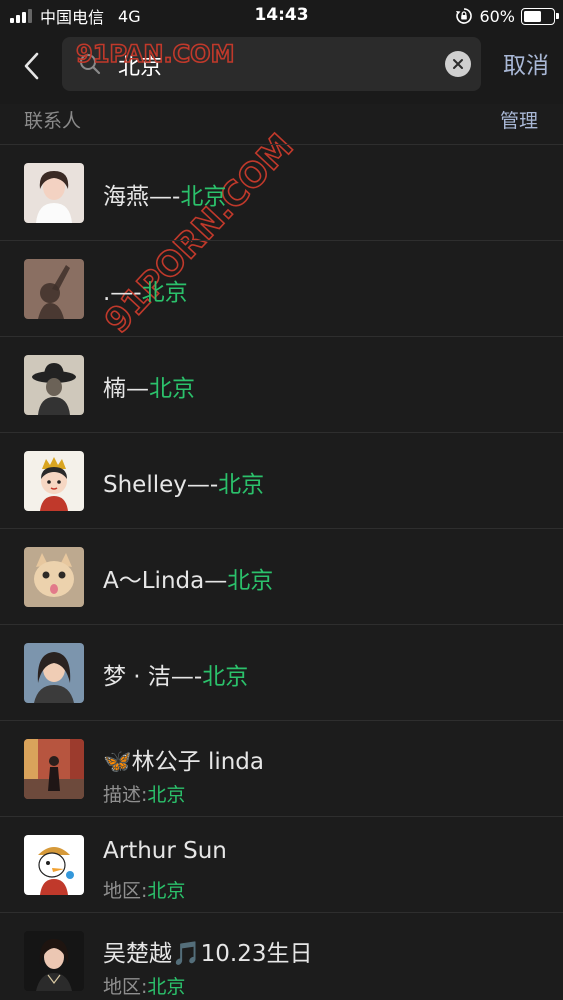  I want to click on girl-portrait-avatar, so click(54, 193).